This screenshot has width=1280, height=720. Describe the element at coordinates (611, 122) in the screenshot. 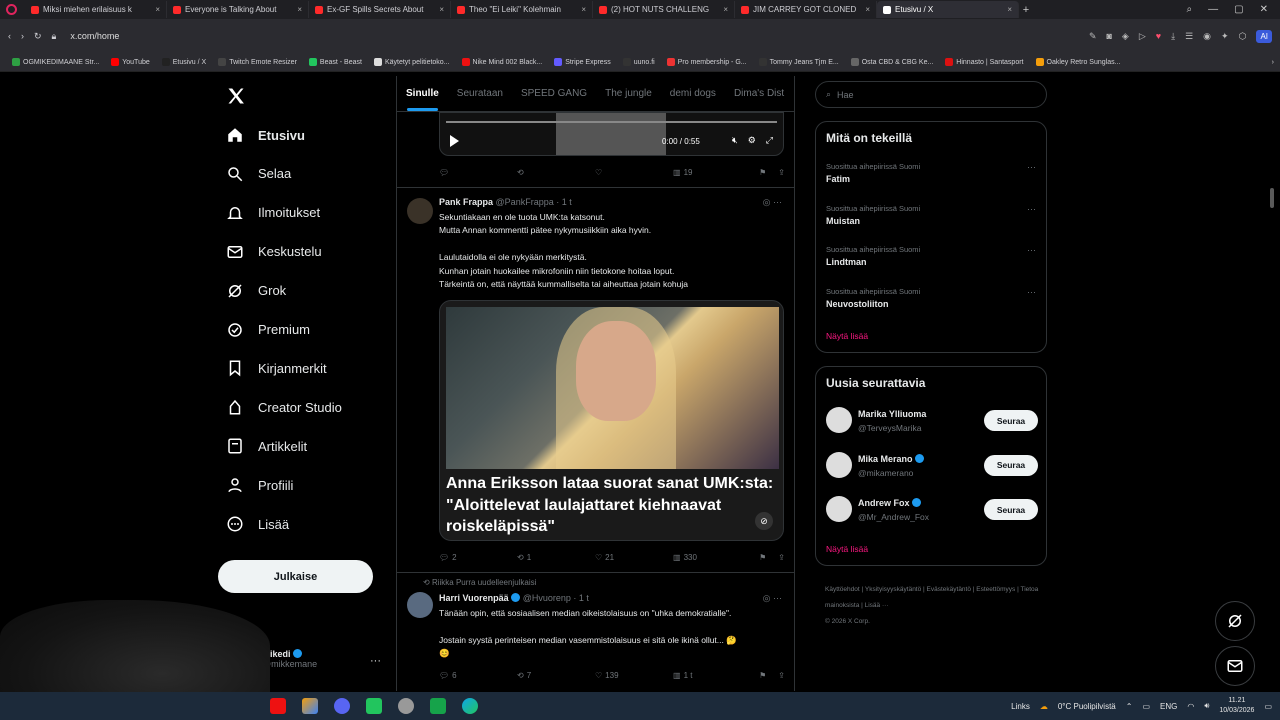

I see `video-progress` at that location.